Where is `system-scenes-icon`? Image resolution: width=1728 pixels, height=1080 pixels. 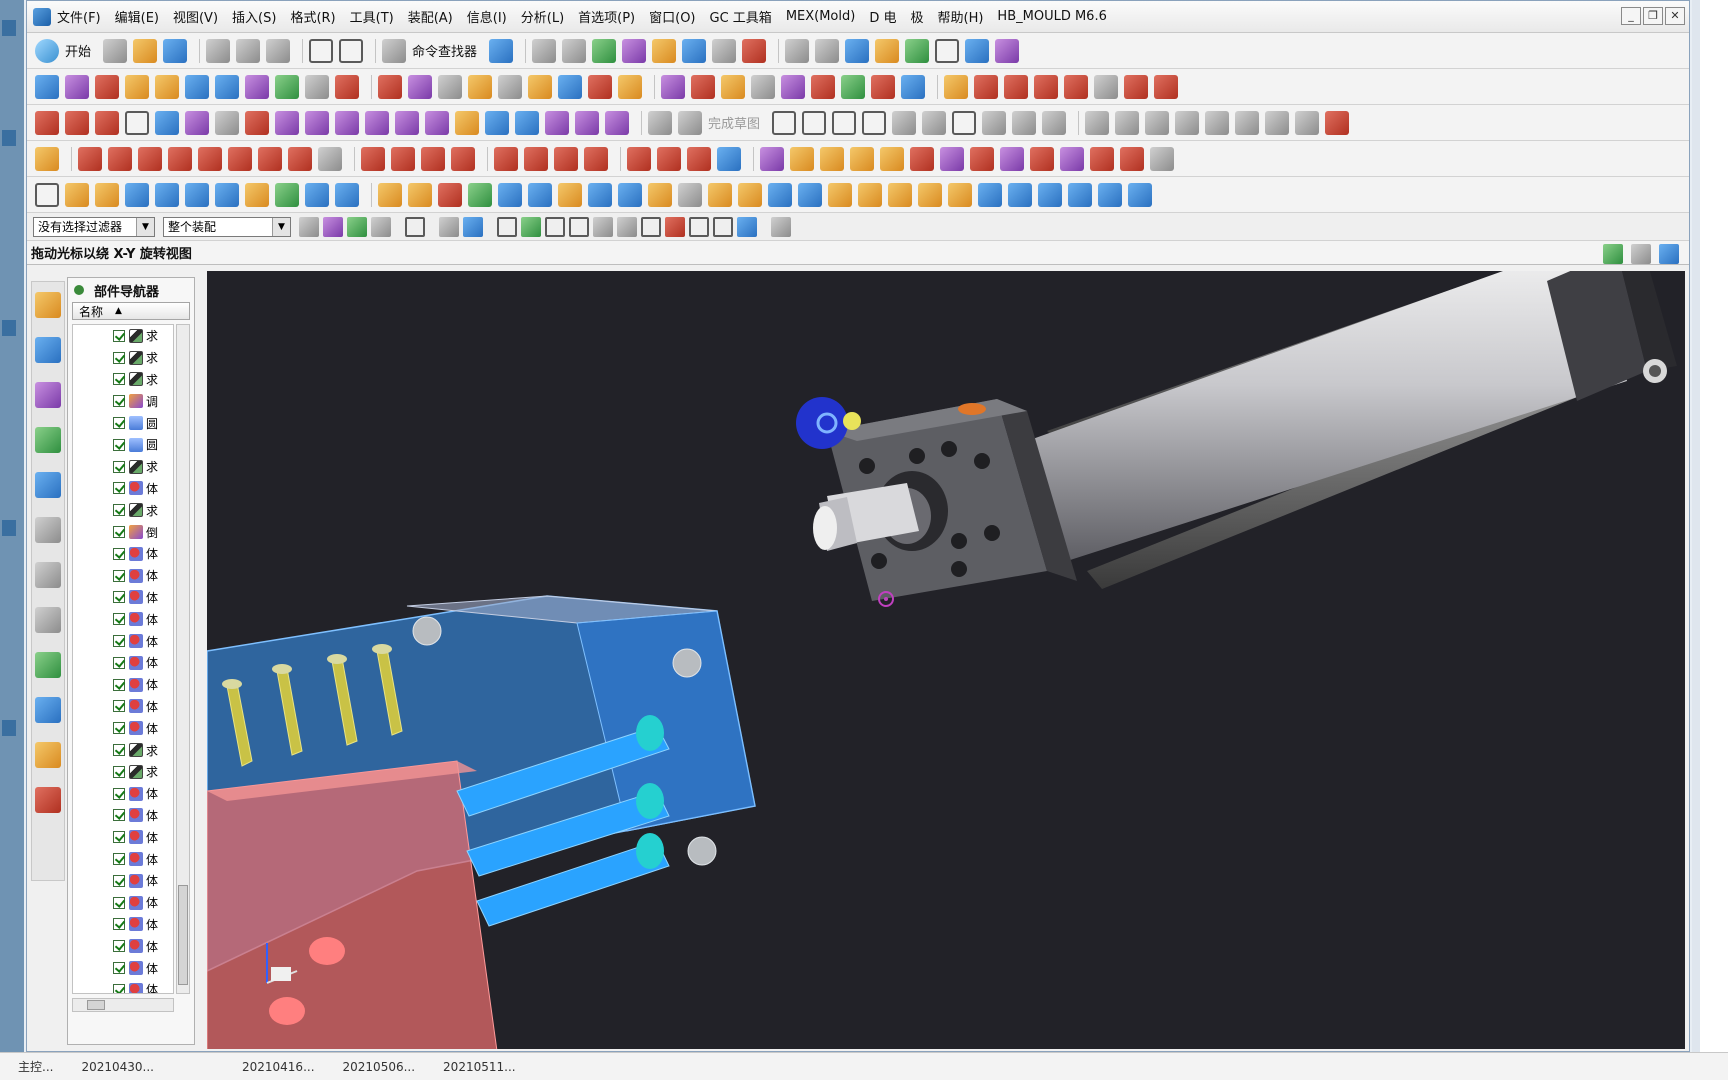
system-scenes-icon is located at coordinates (48, 800).